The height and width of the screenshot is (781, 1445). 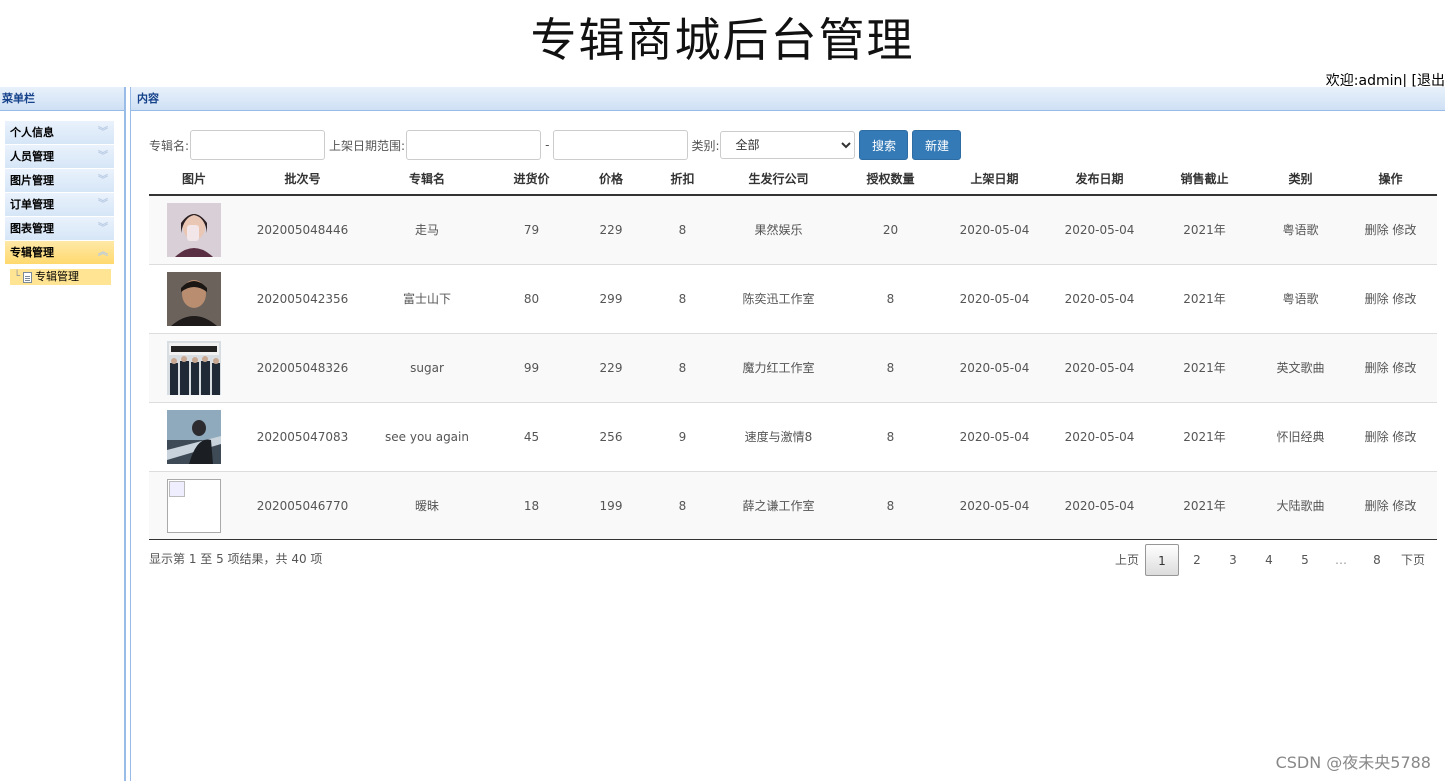 What do you see at coordinates (531, 367) in the screenshot?
I see `cost-cell: 99` at bounding box center [531, 367].